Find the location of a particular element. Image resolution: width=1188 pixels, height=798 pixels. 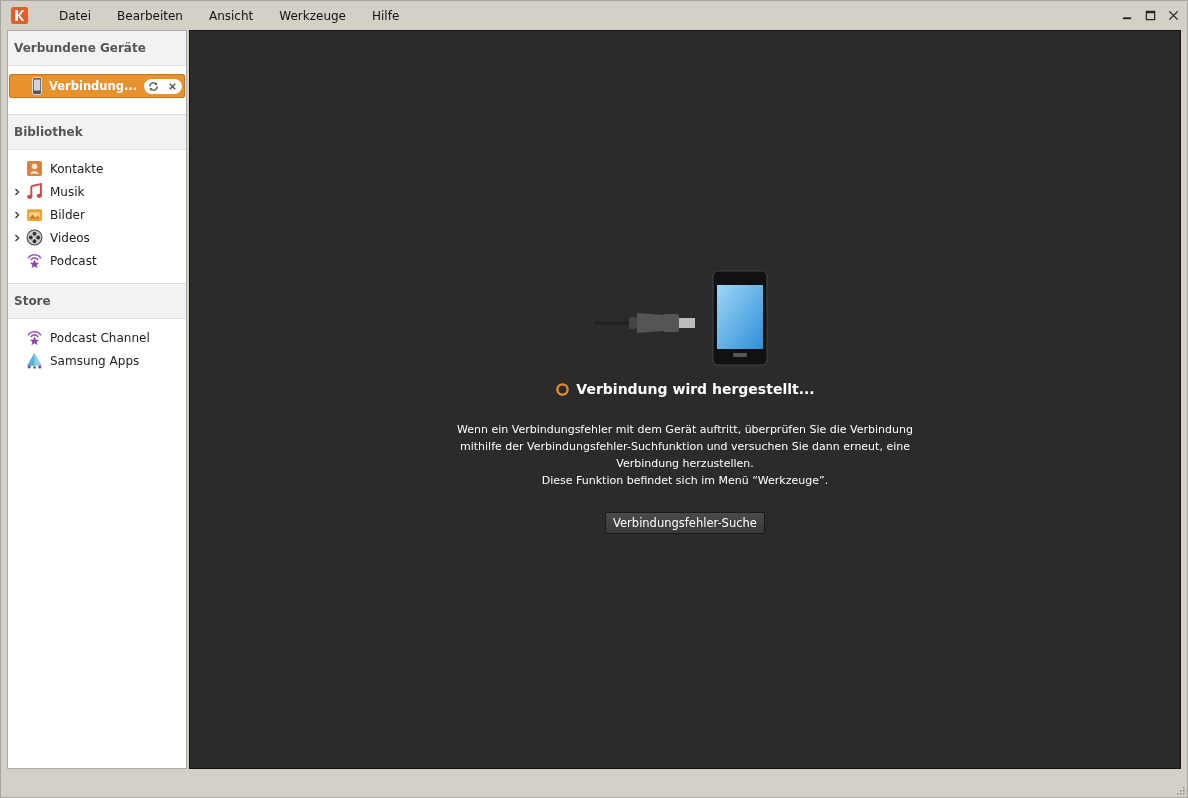

tree-item: Bilder is located at coordinates (97, 214).